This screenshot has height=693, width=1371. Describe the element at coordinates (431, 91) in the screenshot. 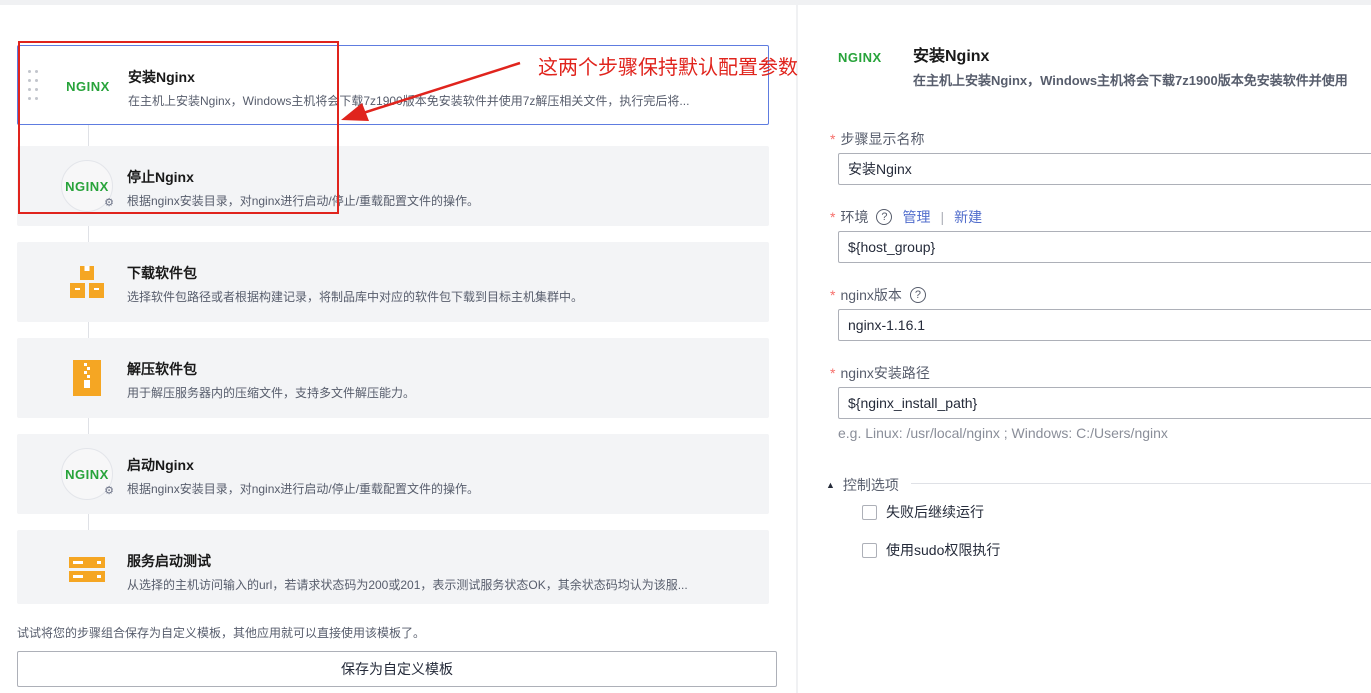

I see `annotation-arrow-icon` at that location.